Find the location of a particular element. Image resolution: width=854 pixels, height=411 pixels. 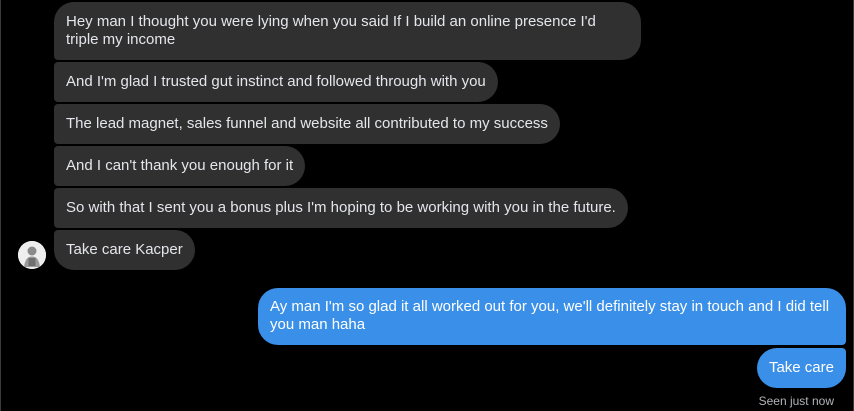

contact-avatar is located at coordinates (32, 255).